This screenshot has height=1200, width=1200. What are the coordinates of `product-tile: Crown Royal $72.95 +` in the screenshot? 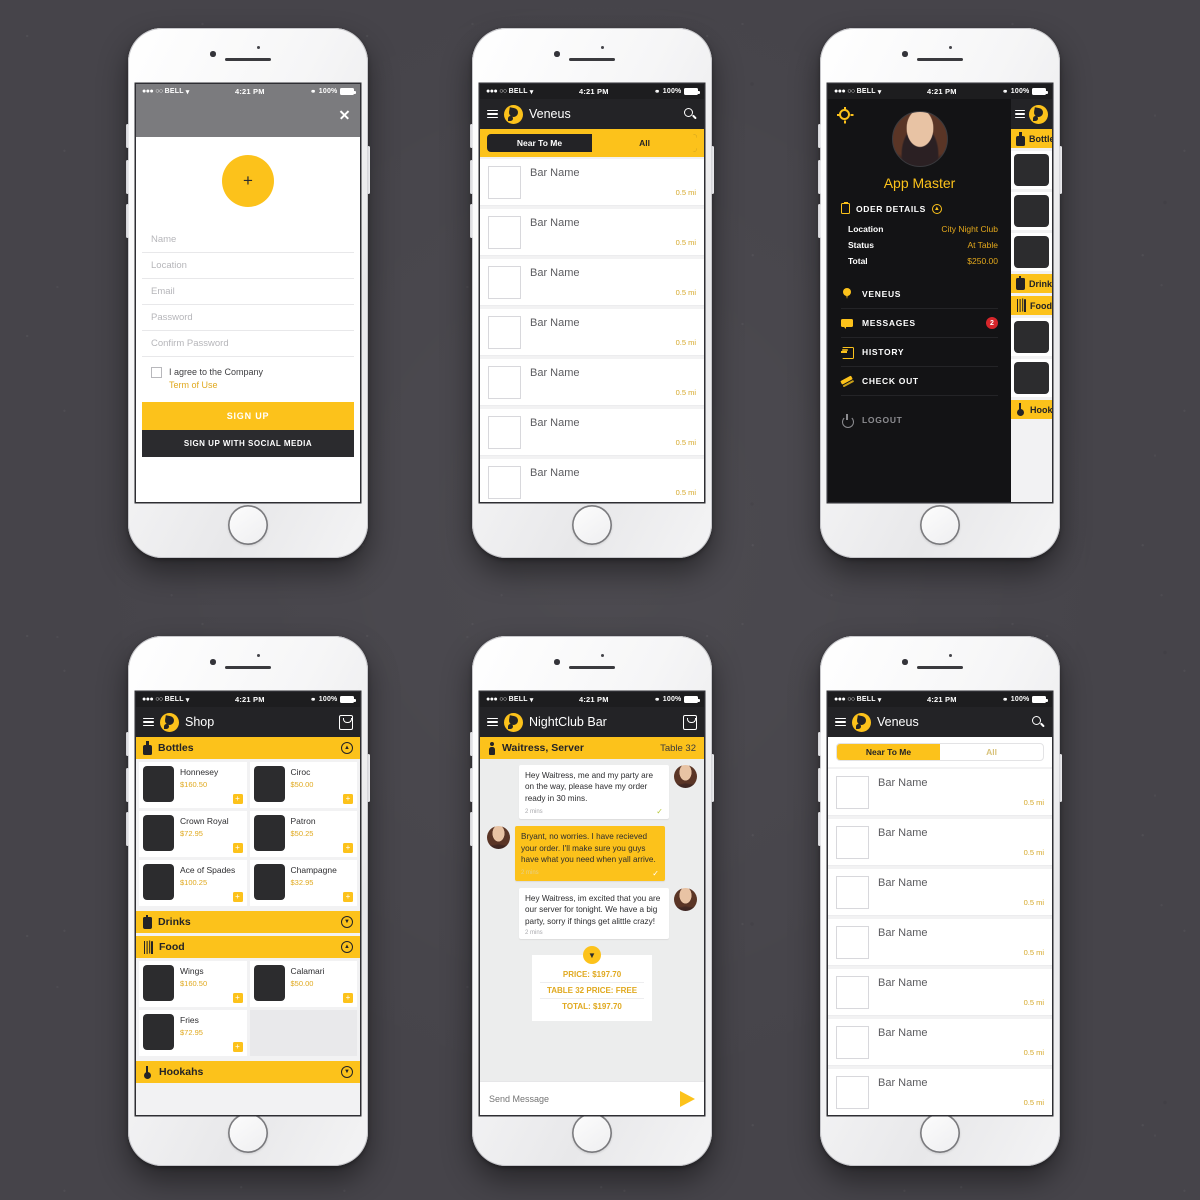 It's located at (193, 834).